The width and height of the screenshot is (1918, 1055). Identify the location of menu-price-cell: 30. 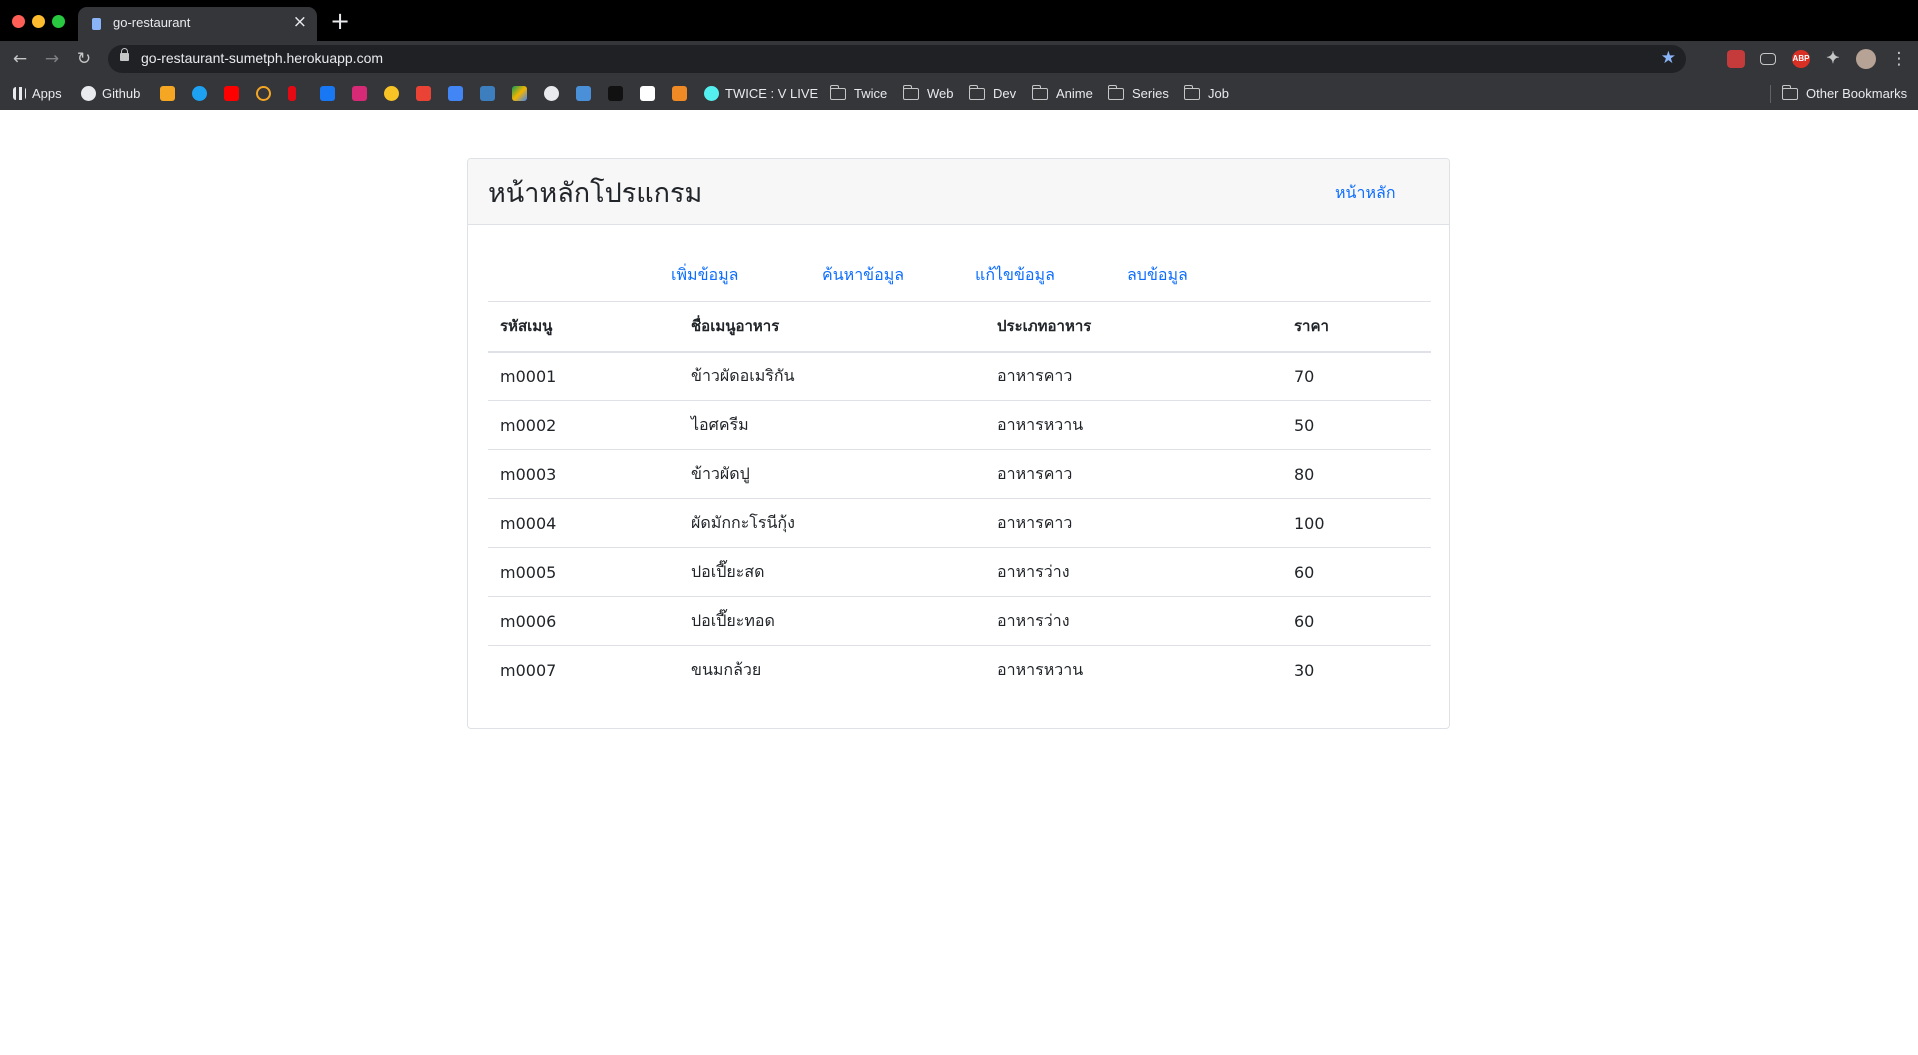
(1356, 670).